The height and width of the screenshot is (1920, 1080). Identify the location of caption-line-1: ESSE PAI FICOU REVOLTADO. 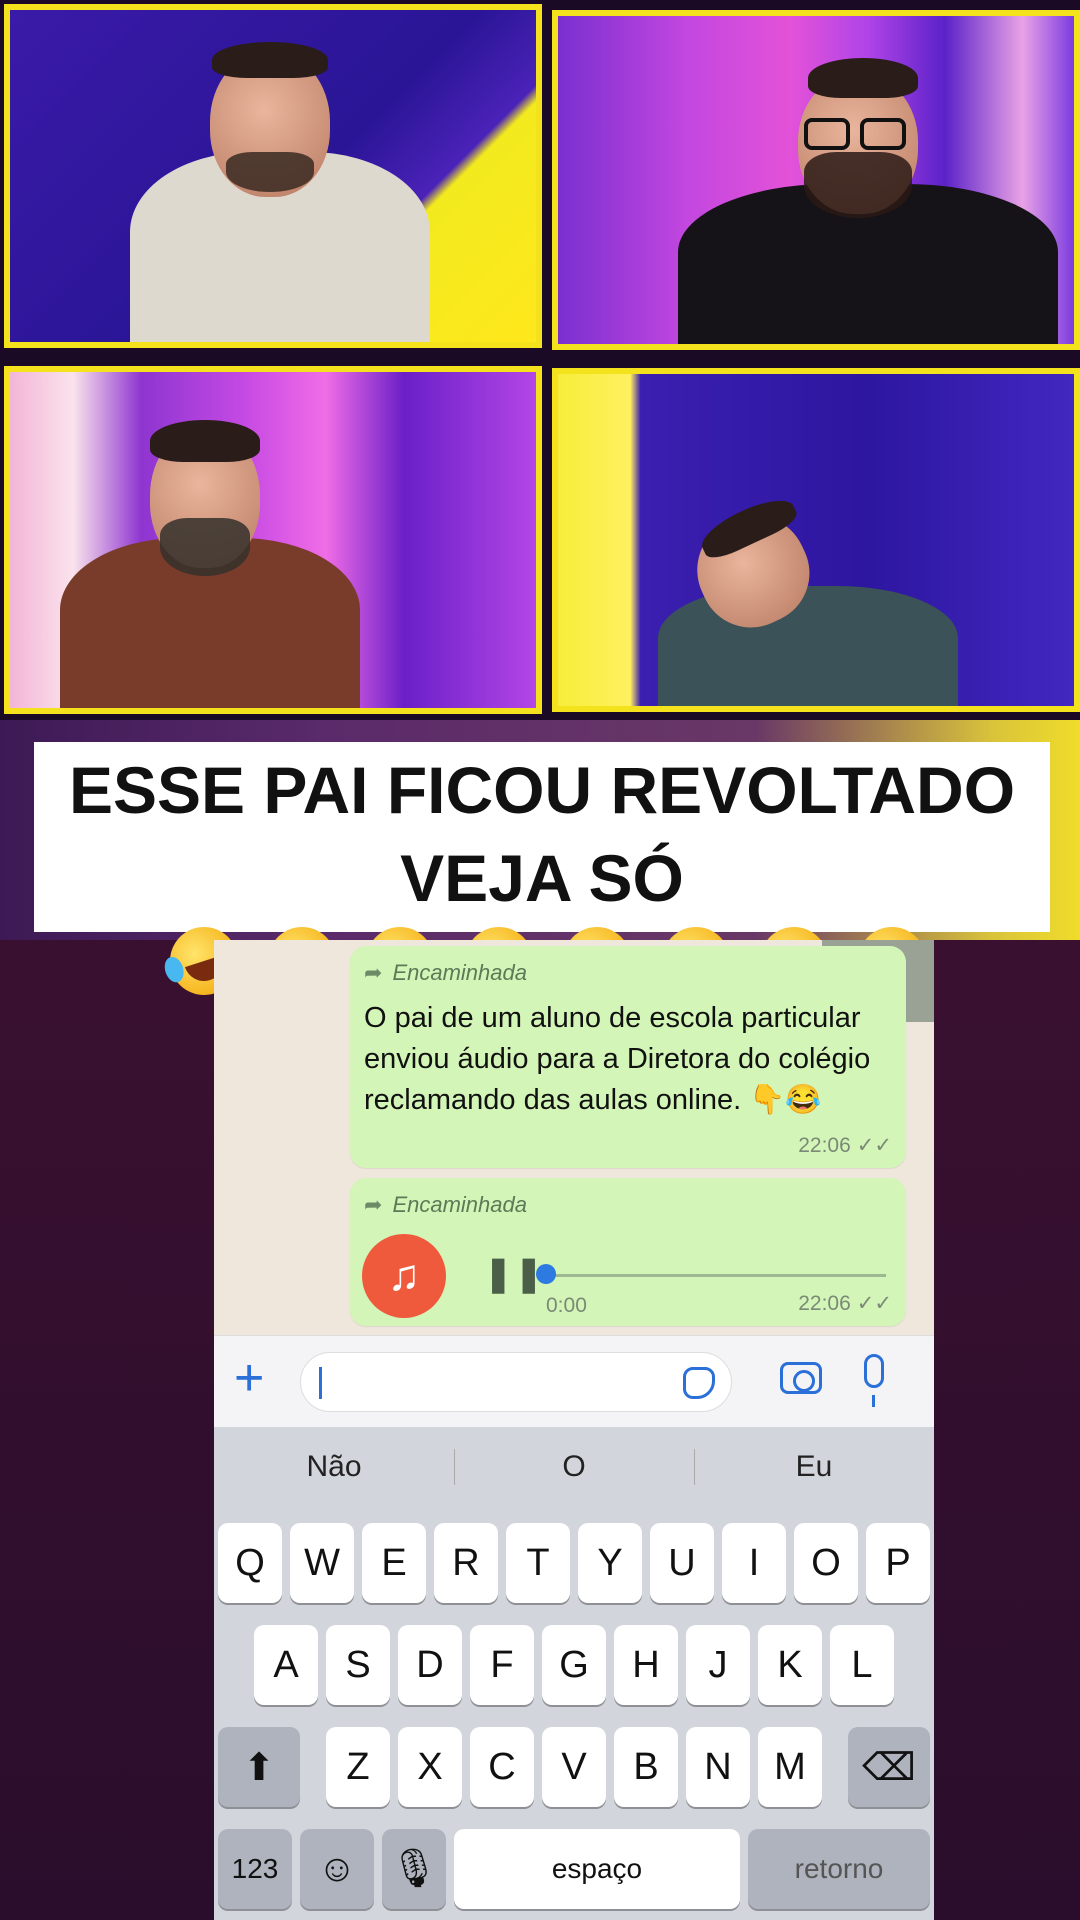
(542, 790).